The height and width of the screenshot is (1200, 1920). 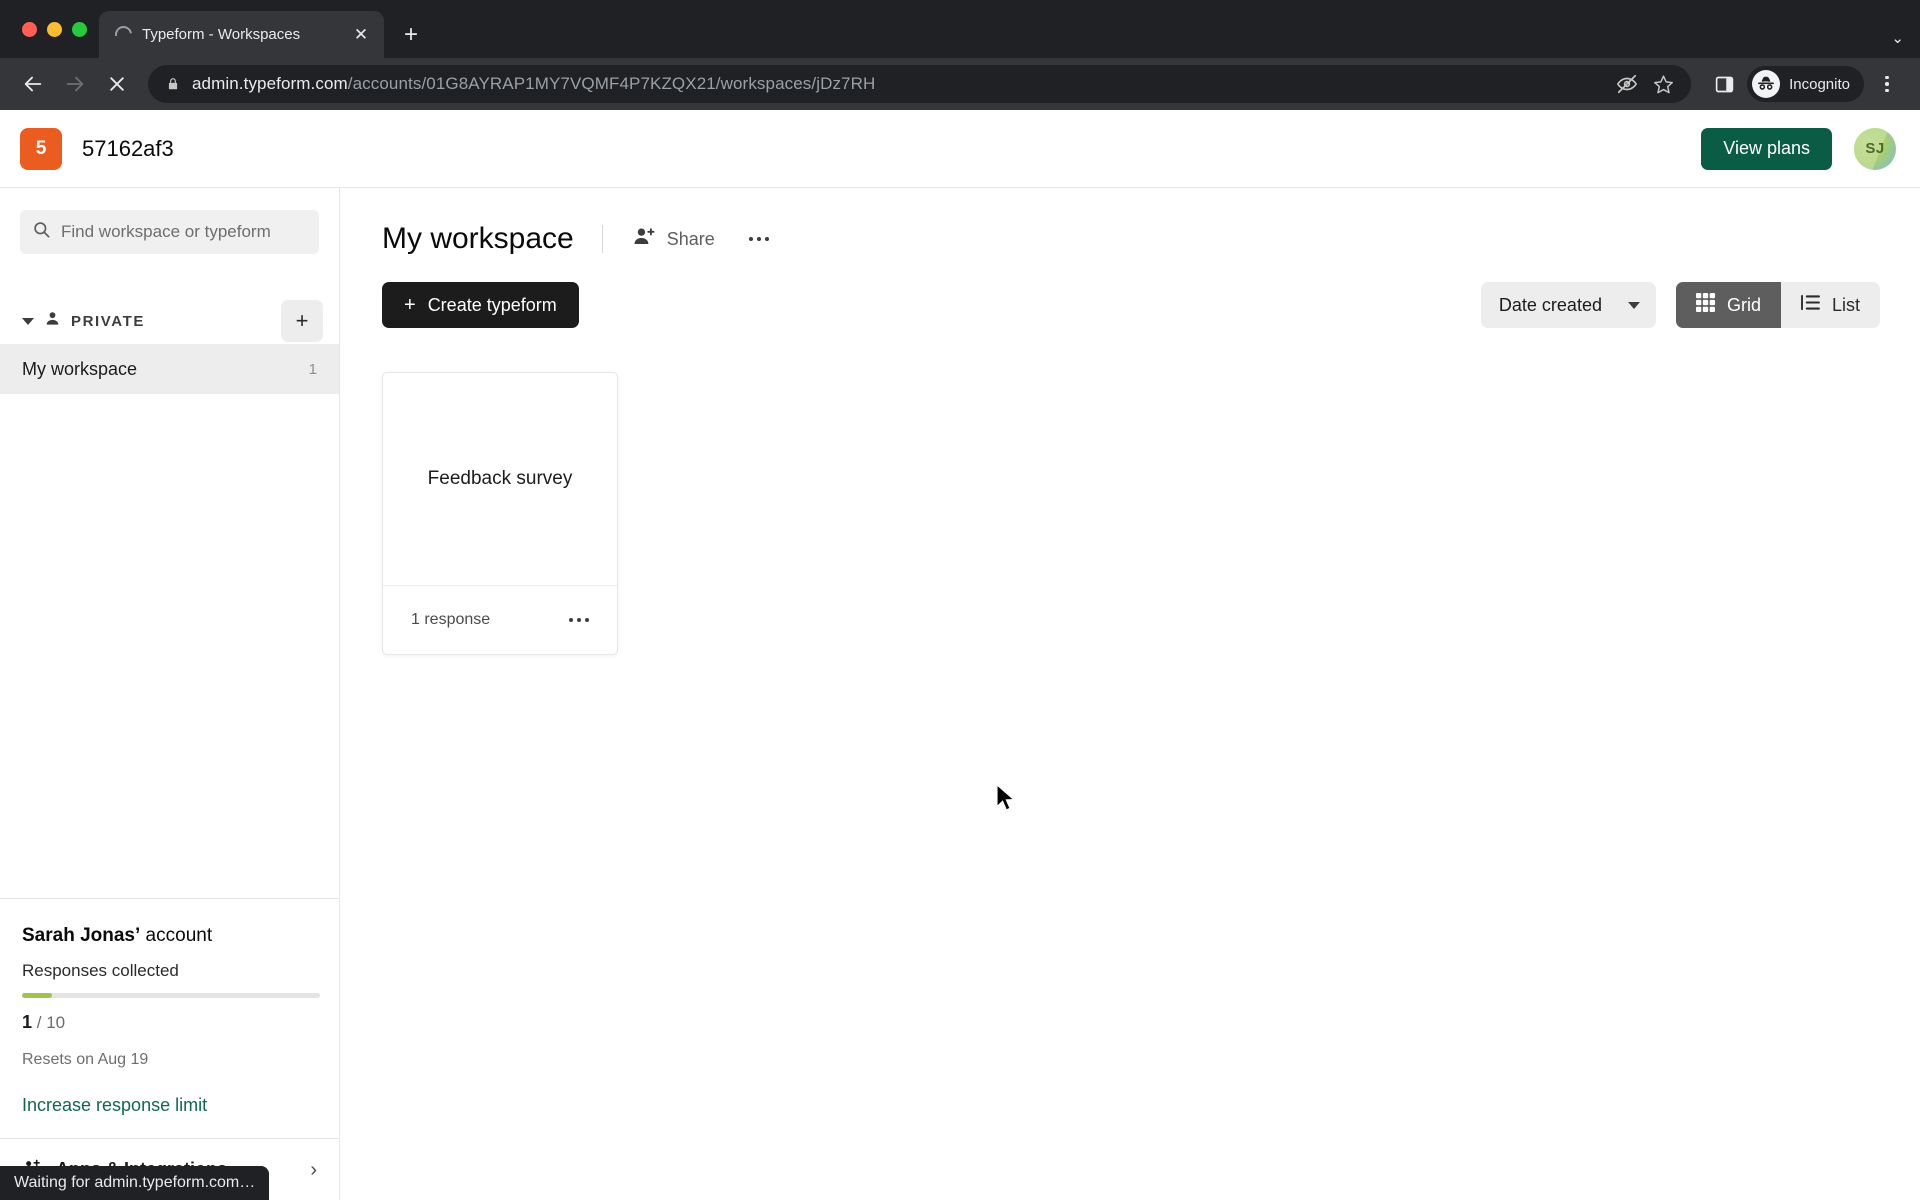 I want to click on bookmark-star-icon, so click(x=1663, y=84).